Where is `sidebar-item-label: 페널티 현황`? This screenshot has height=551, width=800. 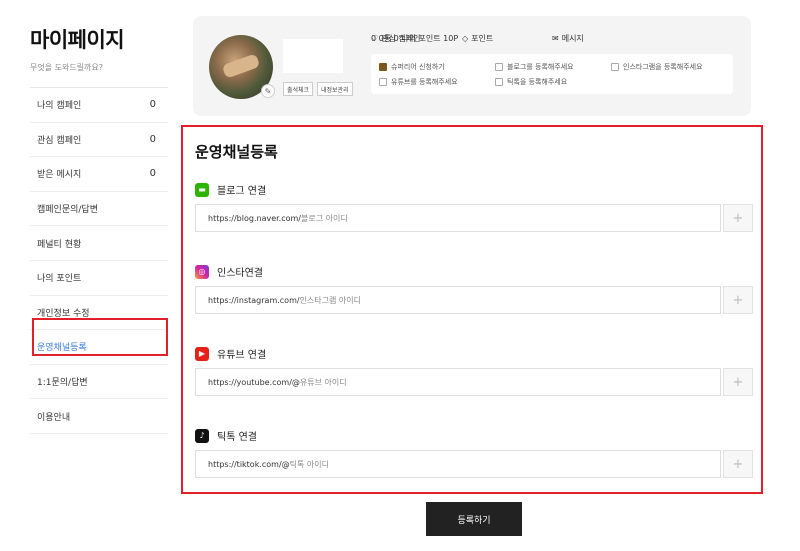 sidebar-item-label: 페널티 현황 is located at coordinates (59, 244).